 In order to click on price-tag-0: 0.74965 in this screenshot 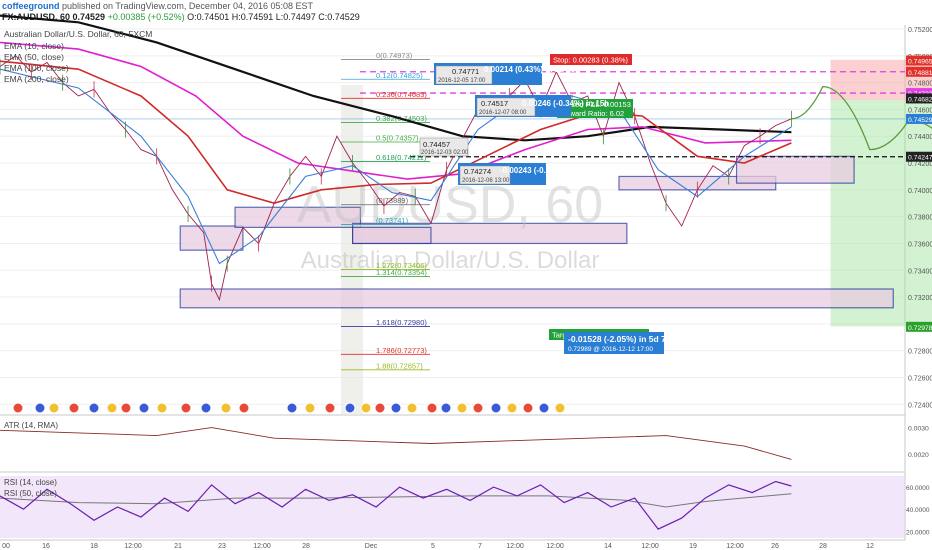, I will do `click(920, 62)`.